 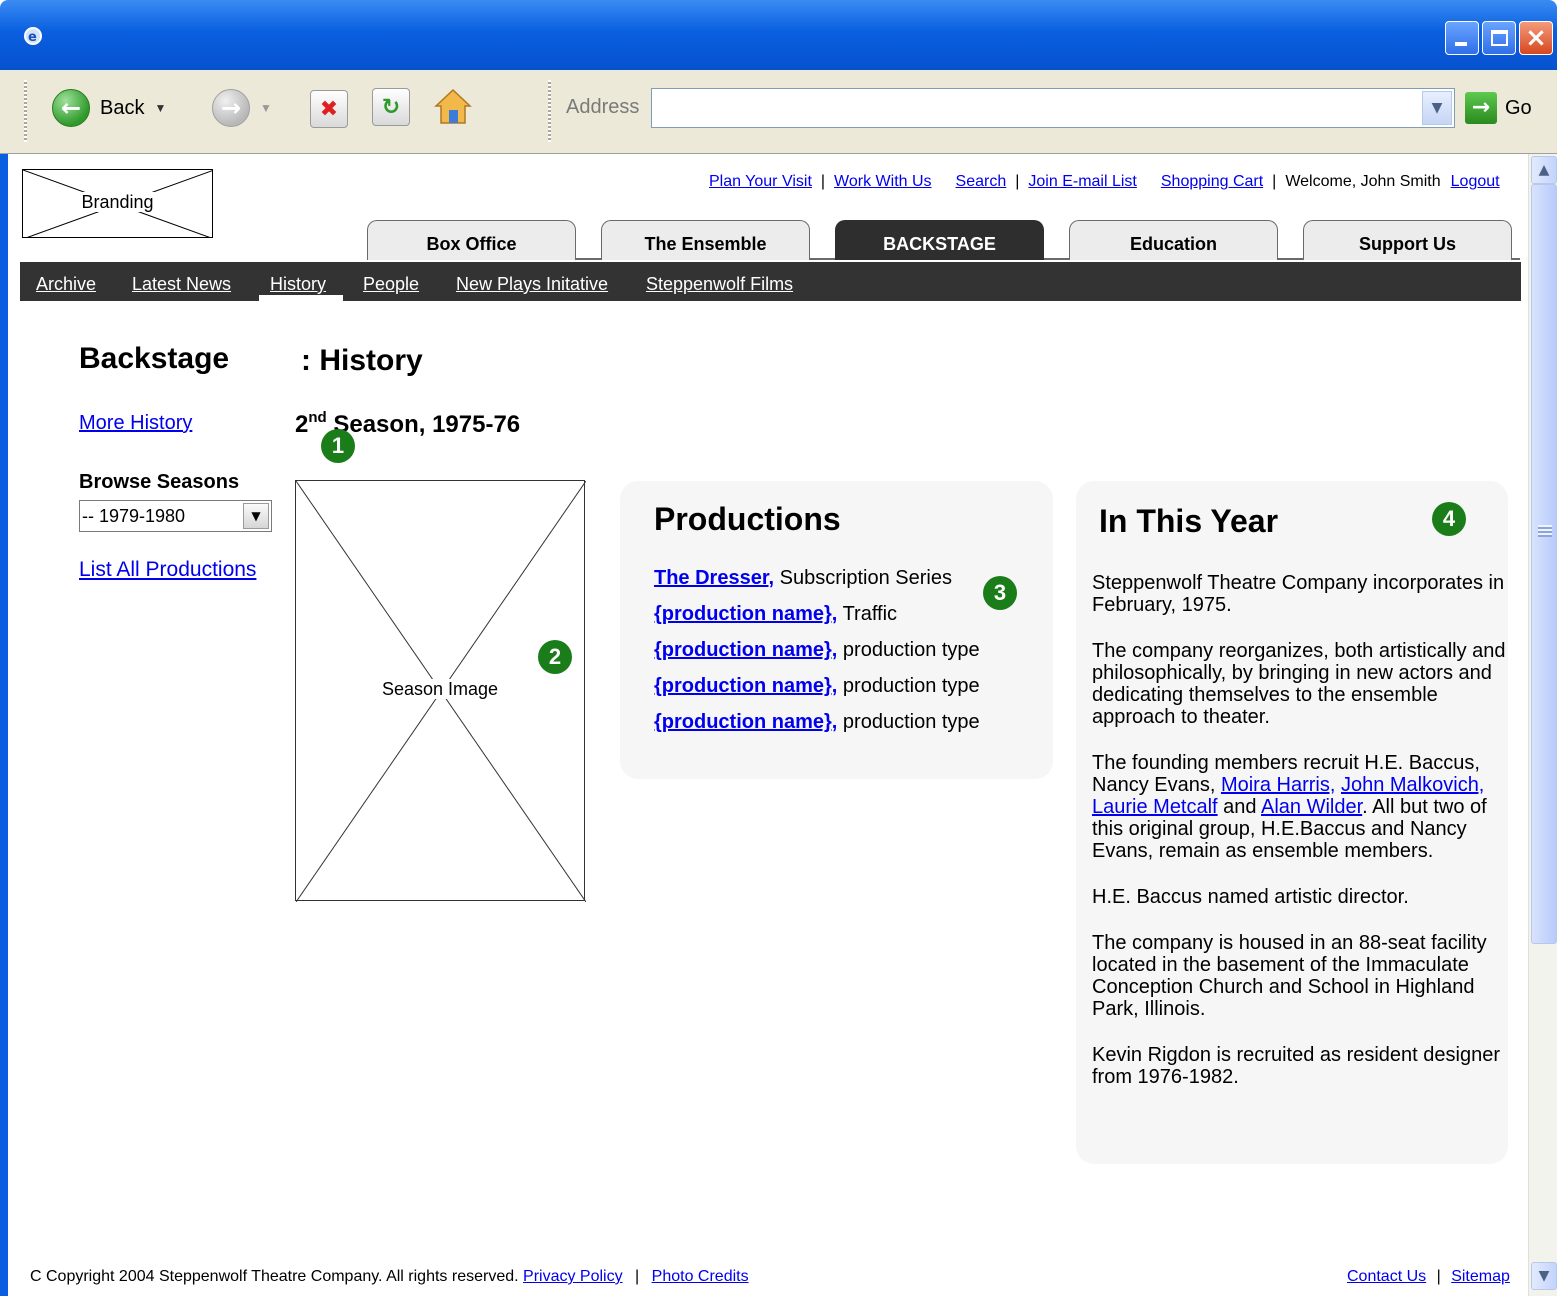 I want to click on alan-wilder-link: Alan Wilder, so click(x=1311, y=807).